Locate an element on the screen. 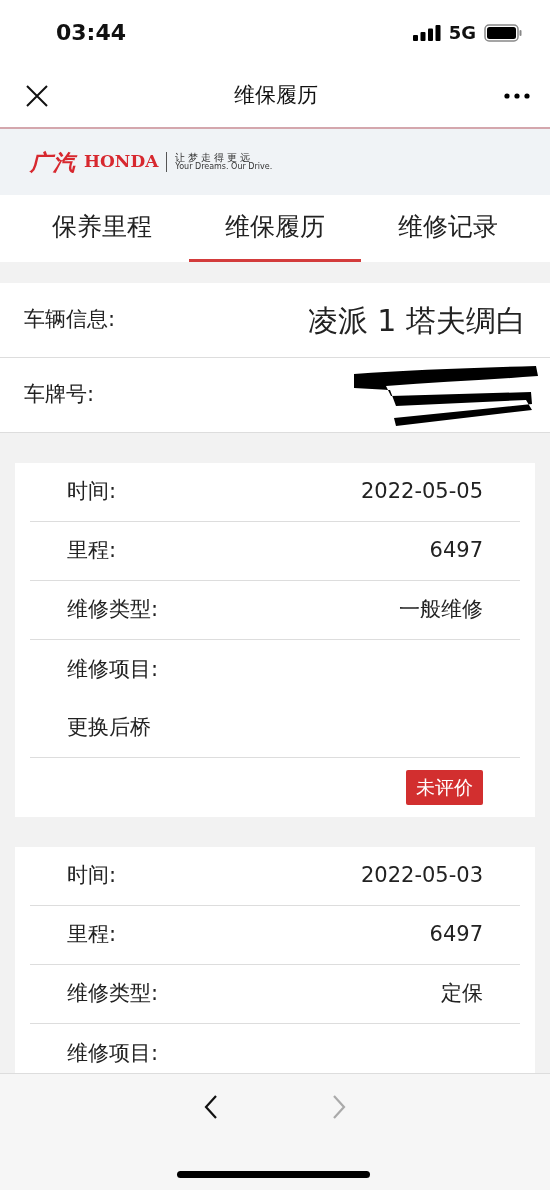 This screenshot has width=550, height=1190. chevron-left-icon is located at coordinates (211, 1107).